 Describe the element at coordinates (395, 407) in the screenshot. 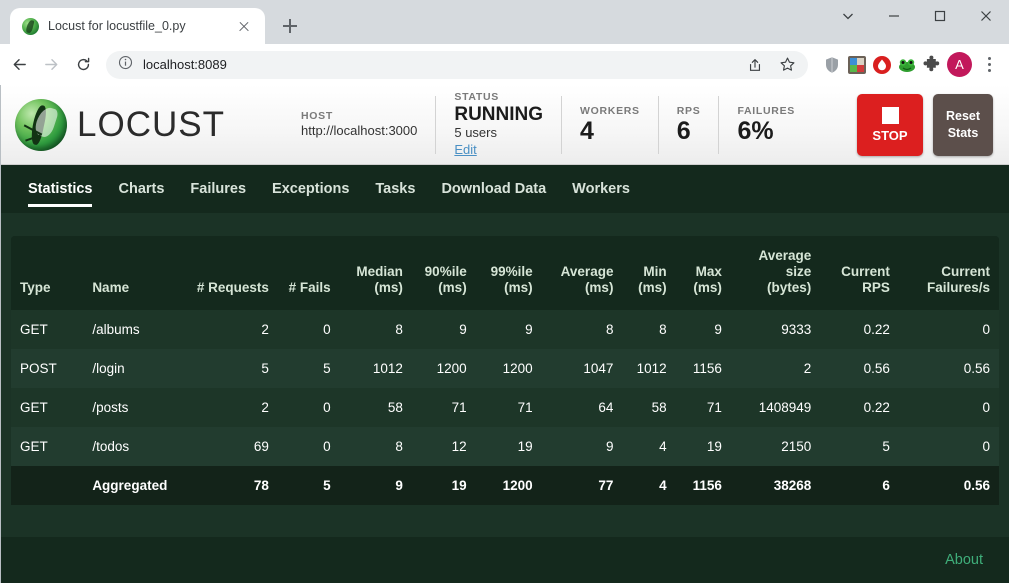

I see `cell-median: 58` at that location.